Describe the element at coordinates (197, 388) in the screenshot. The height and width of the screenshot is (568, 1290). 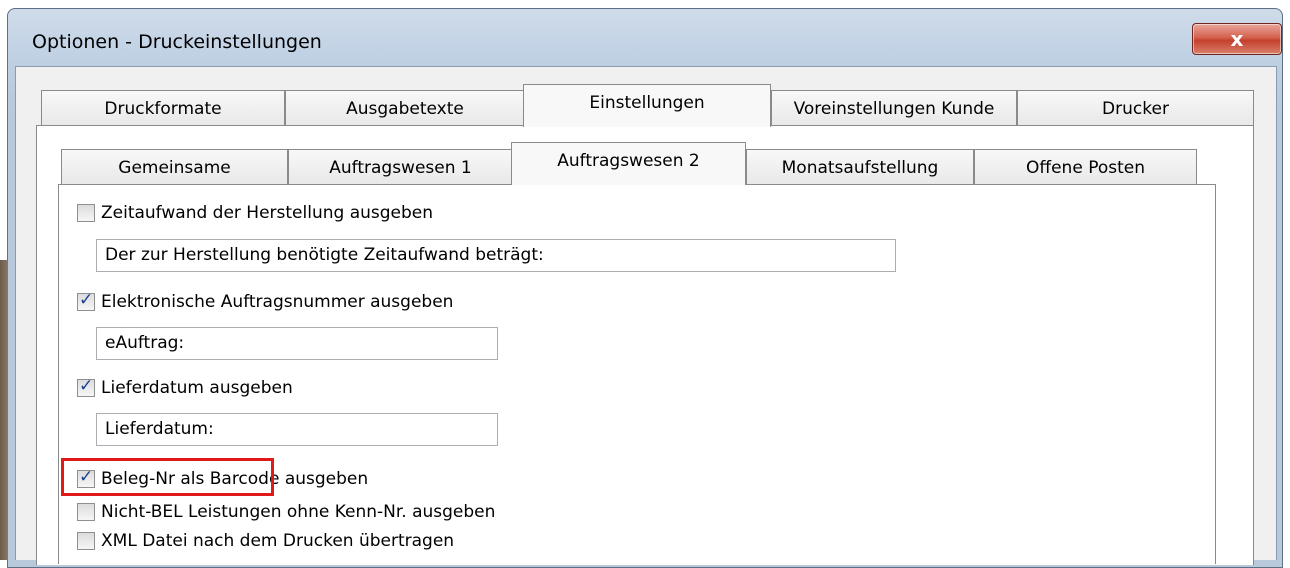
I see `option-label: Lieferdatum ausgeben` at that location.